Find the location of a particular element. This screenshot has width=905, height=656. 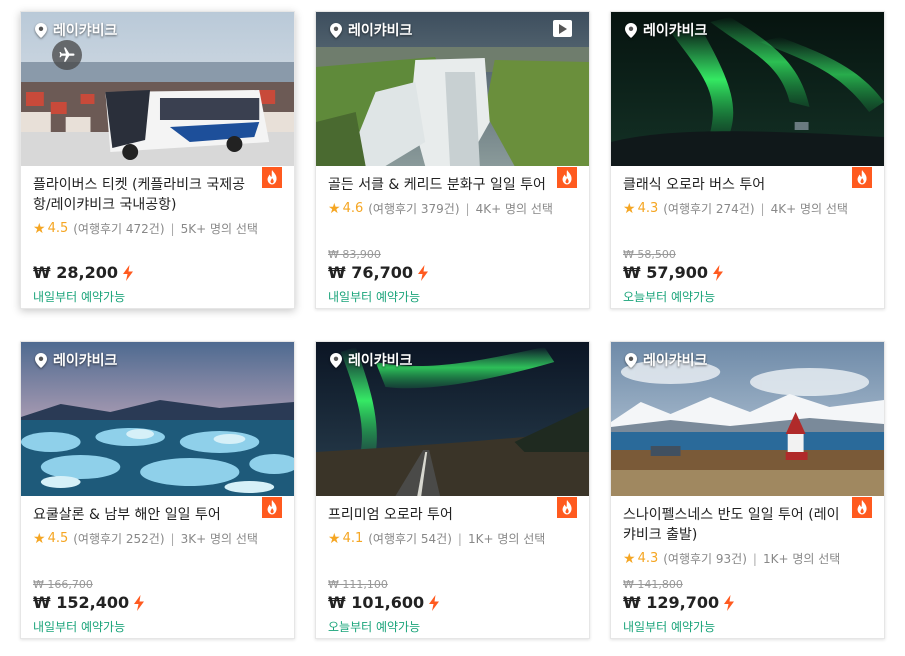

price: ₩ 129,700 is located at coordinates (679, 602).